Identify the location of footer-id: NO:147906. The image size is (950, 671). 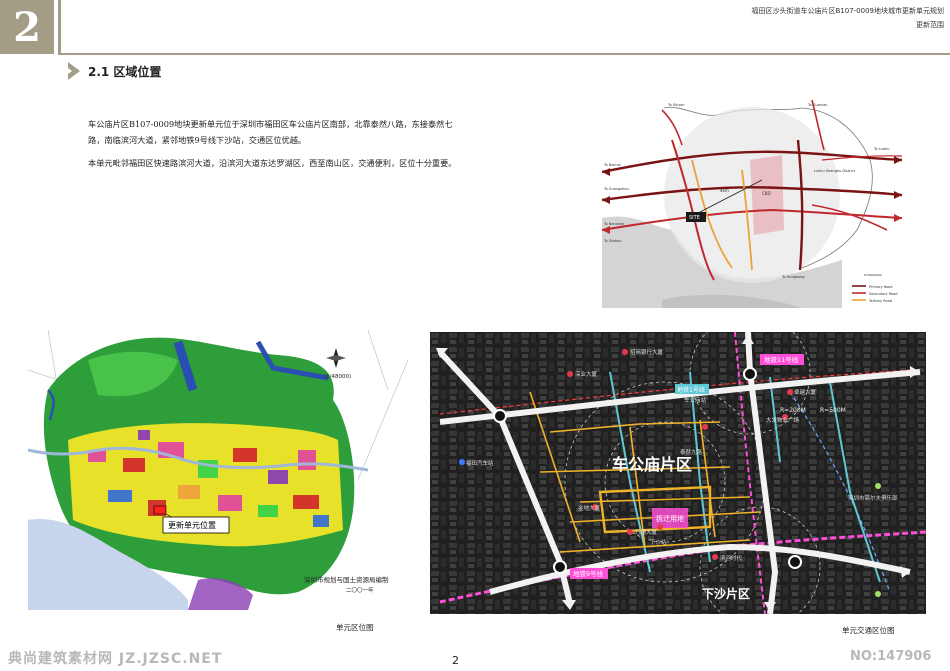
(891, 656).